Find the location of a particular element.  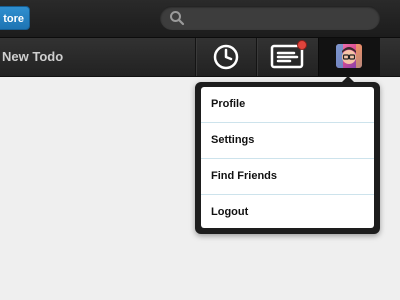

toolbar: New Todo is located at coordinates (200, 57).